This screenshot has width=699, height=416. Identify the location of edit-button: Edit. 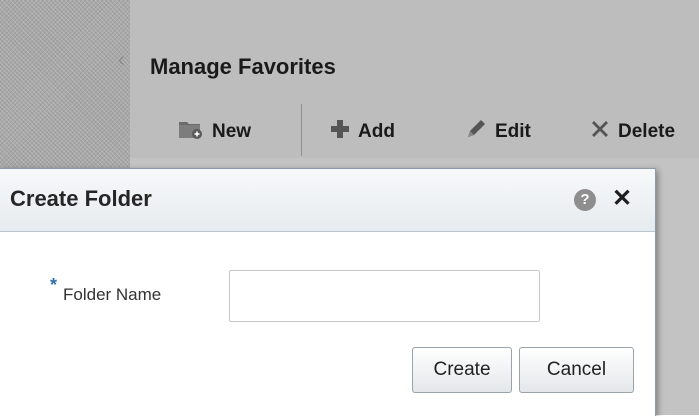
(498, 132).